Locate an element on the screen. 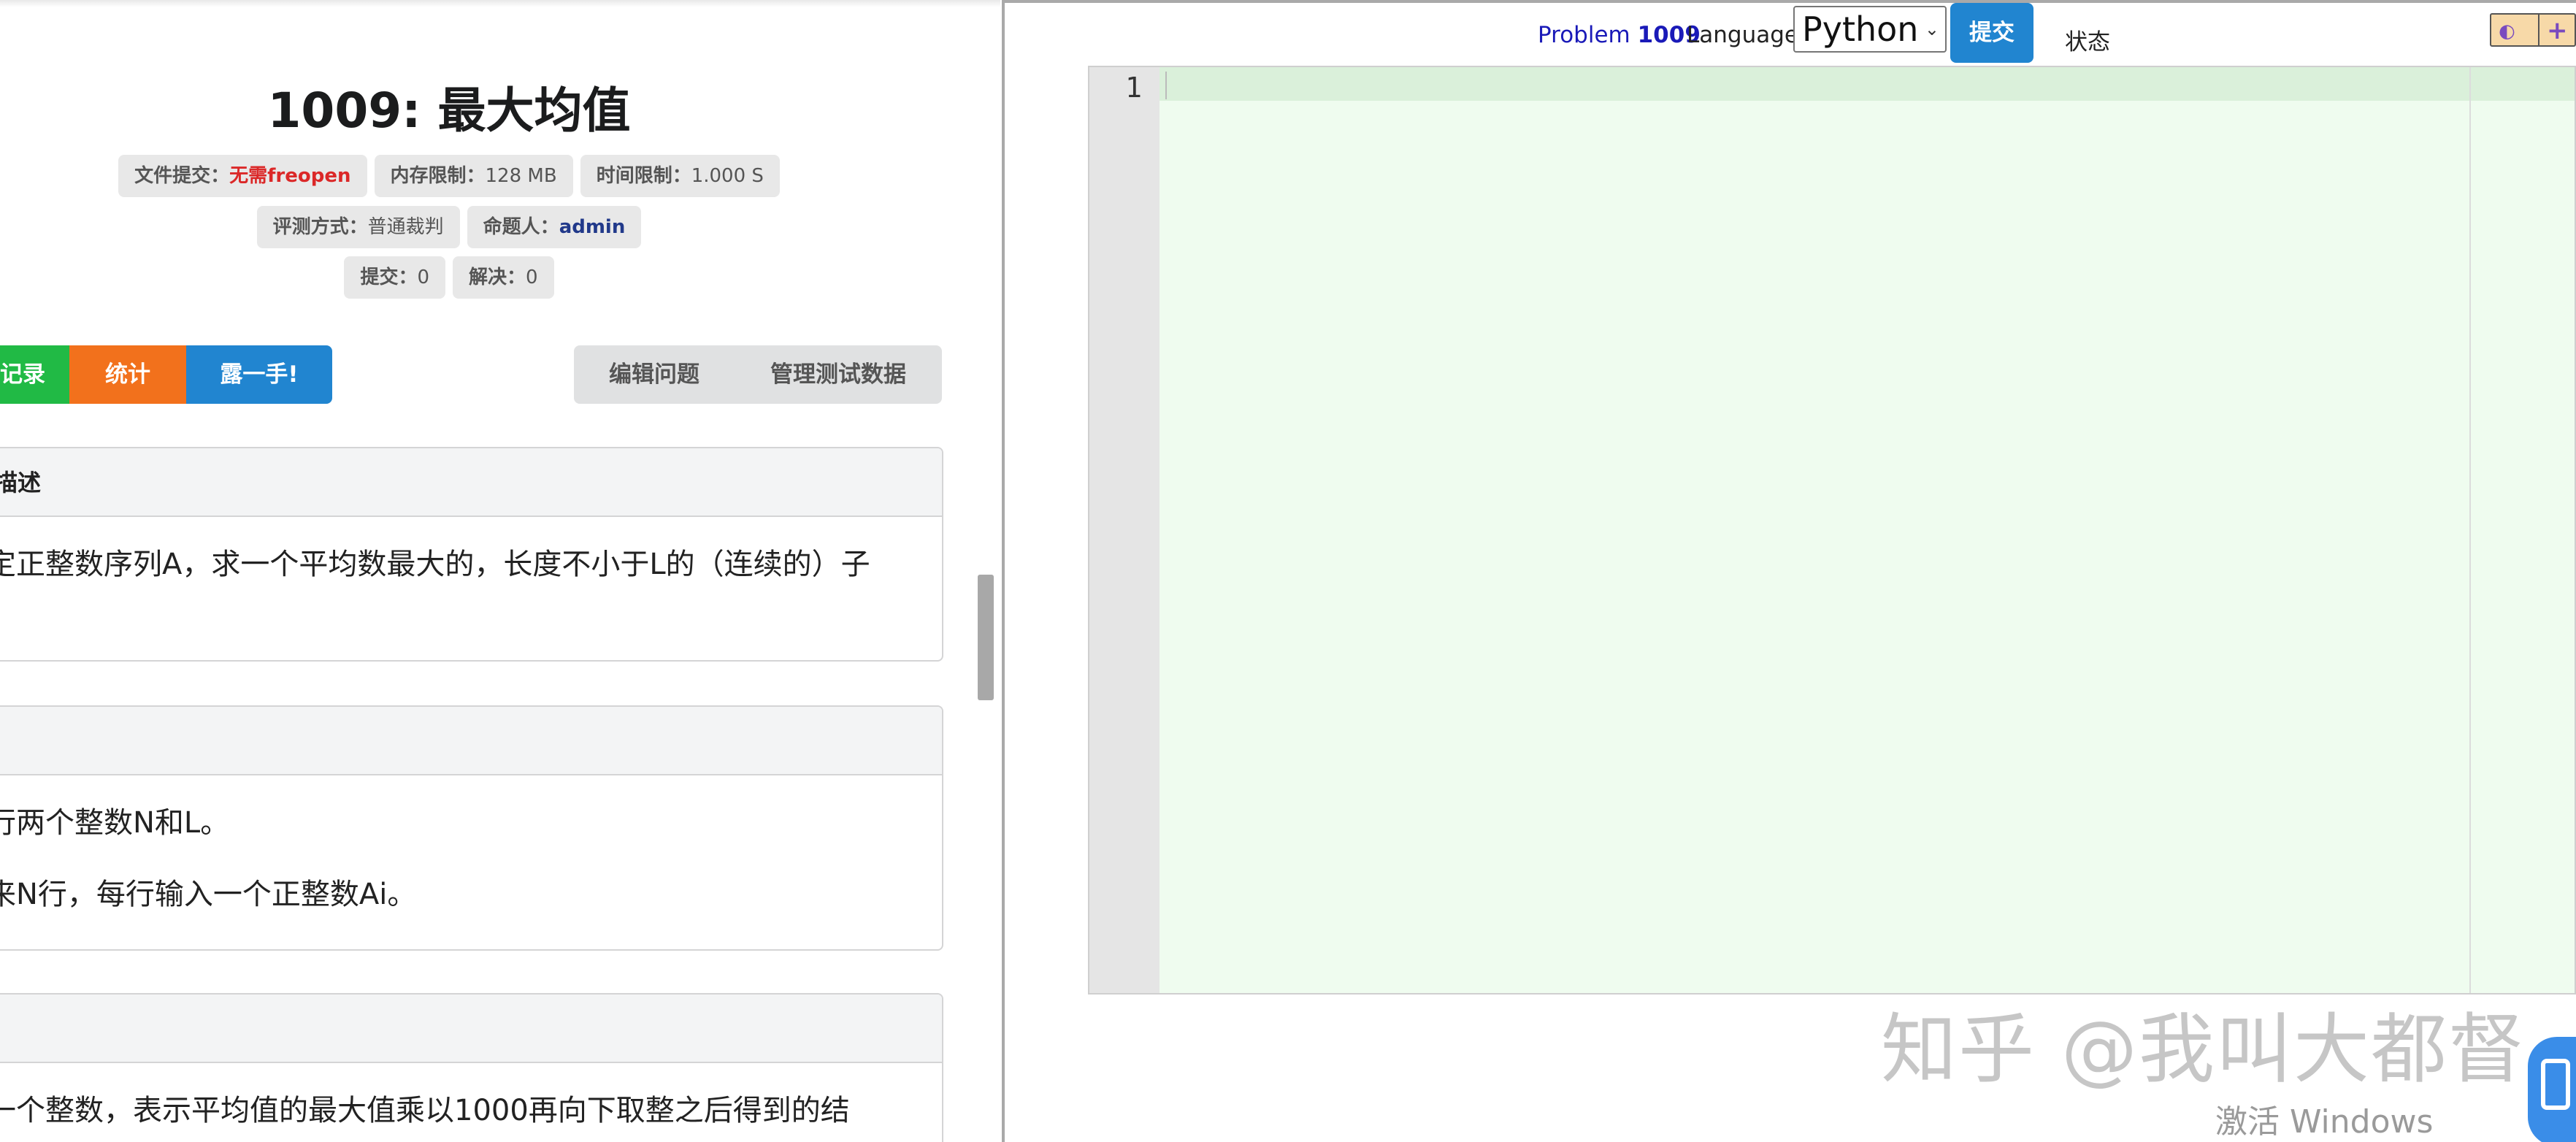 The image size is (2576, 1142). assistant-glyph is located at coordinates (2555, 1084).